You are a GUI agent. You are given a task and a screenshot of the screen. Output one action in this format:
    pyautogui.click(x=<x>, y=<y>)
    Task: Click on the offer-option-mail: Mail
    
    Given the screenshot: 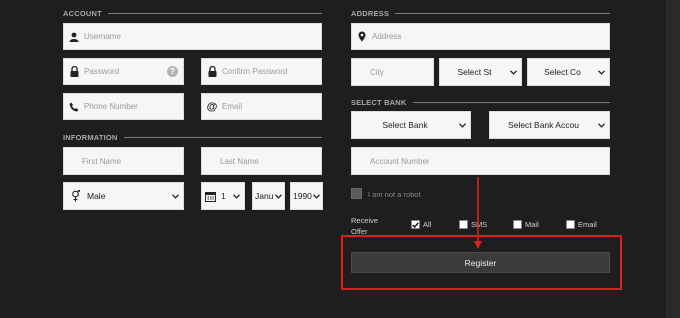 What is the action you would take?
    pyautogui.click(x=526, y=224)
    